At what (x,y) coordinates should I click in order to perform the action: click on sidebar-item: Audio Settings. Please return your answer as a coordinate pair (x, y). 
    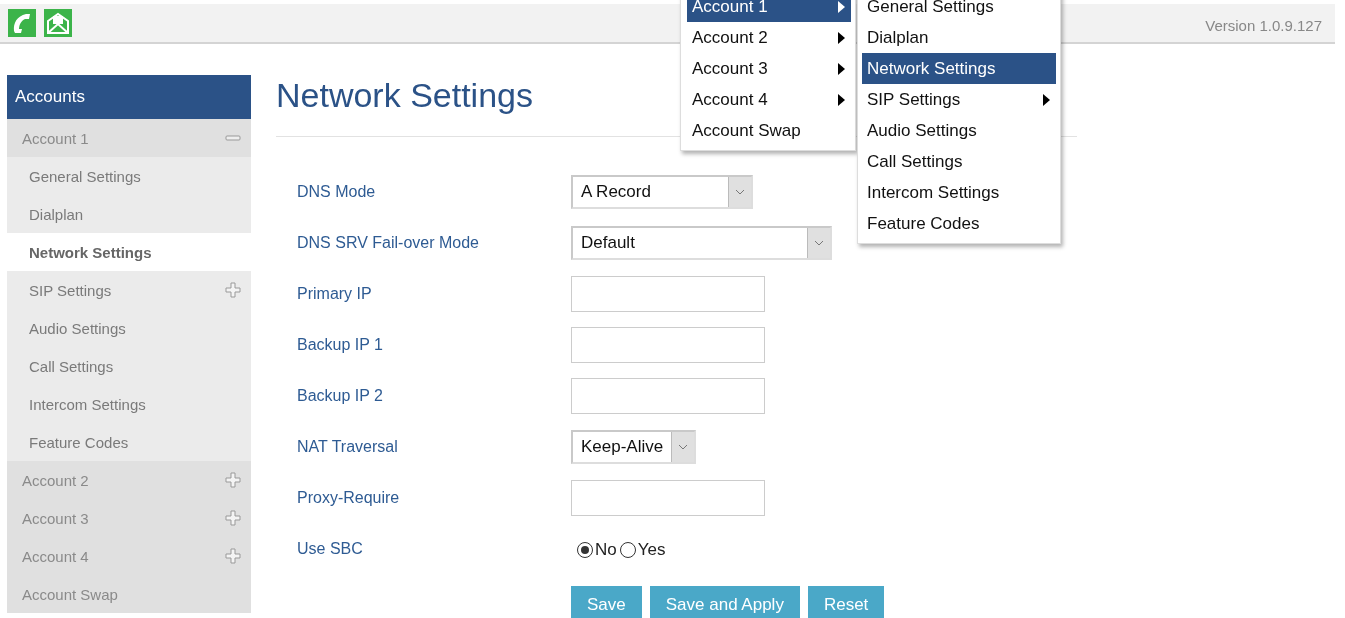
    Looking at the image, I should click on (129, 328).